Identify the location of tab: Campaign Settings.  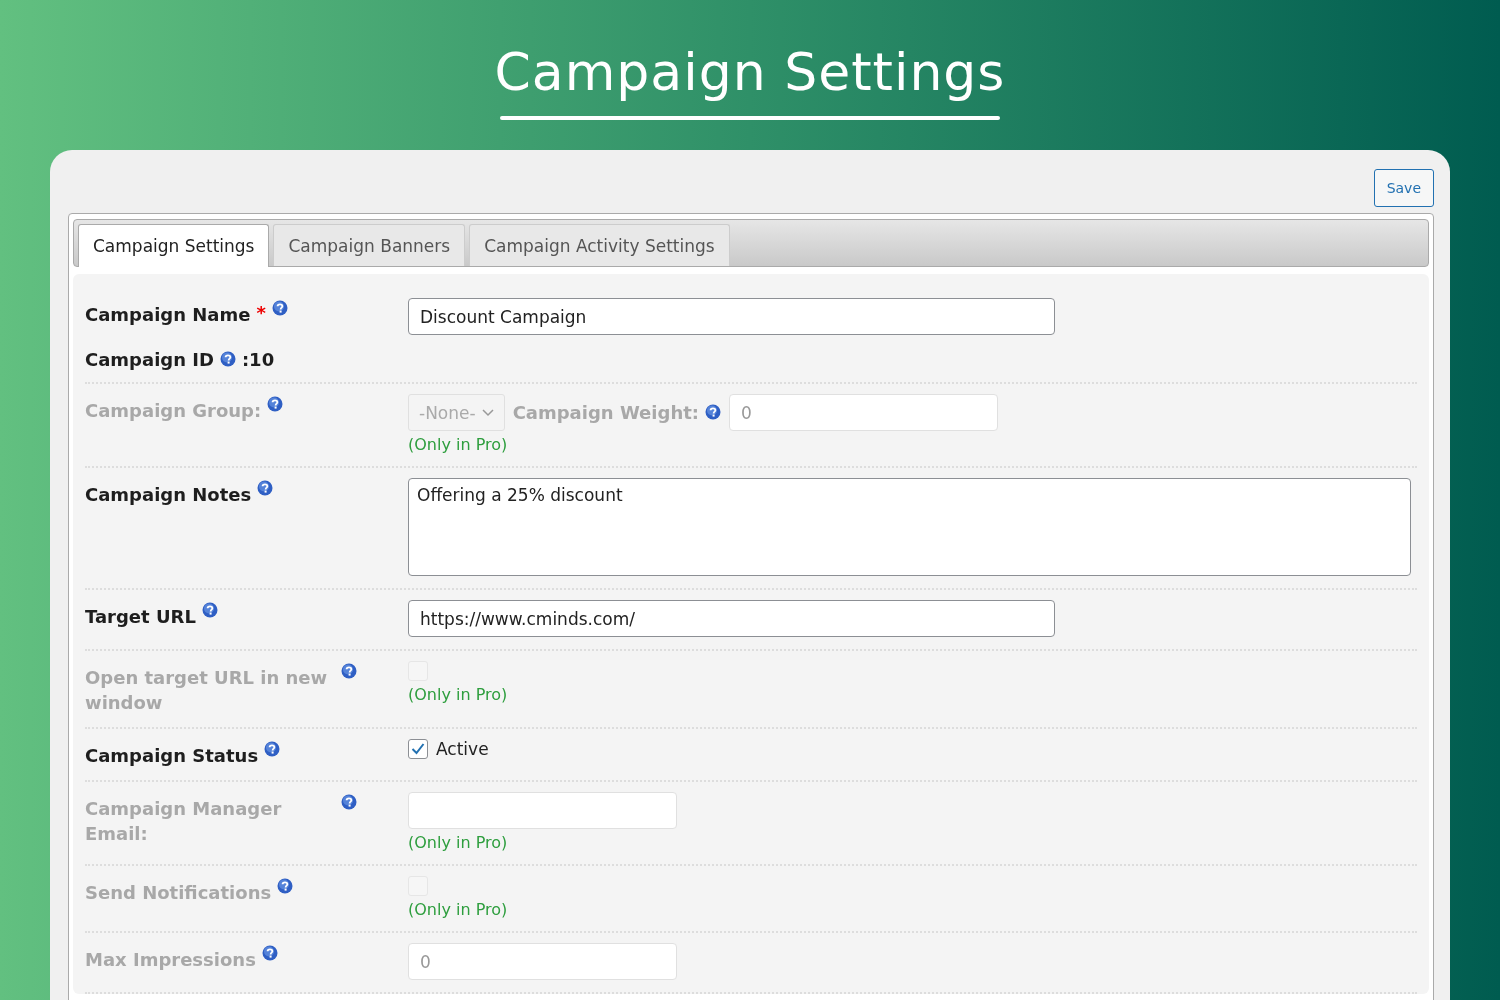
(174, 245).